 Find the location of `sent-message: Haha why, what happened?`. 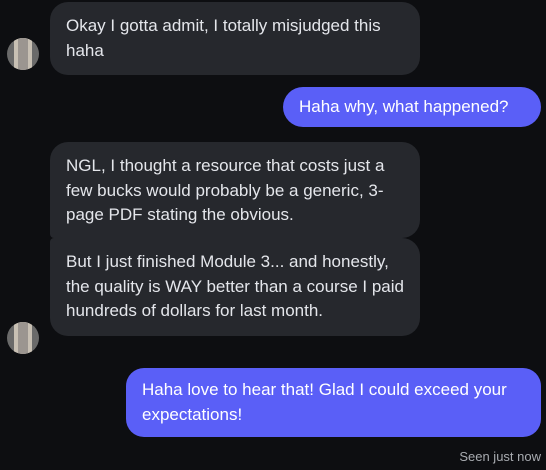

sent-message: Haha why, what happened? is located at coordinates (412, 107).